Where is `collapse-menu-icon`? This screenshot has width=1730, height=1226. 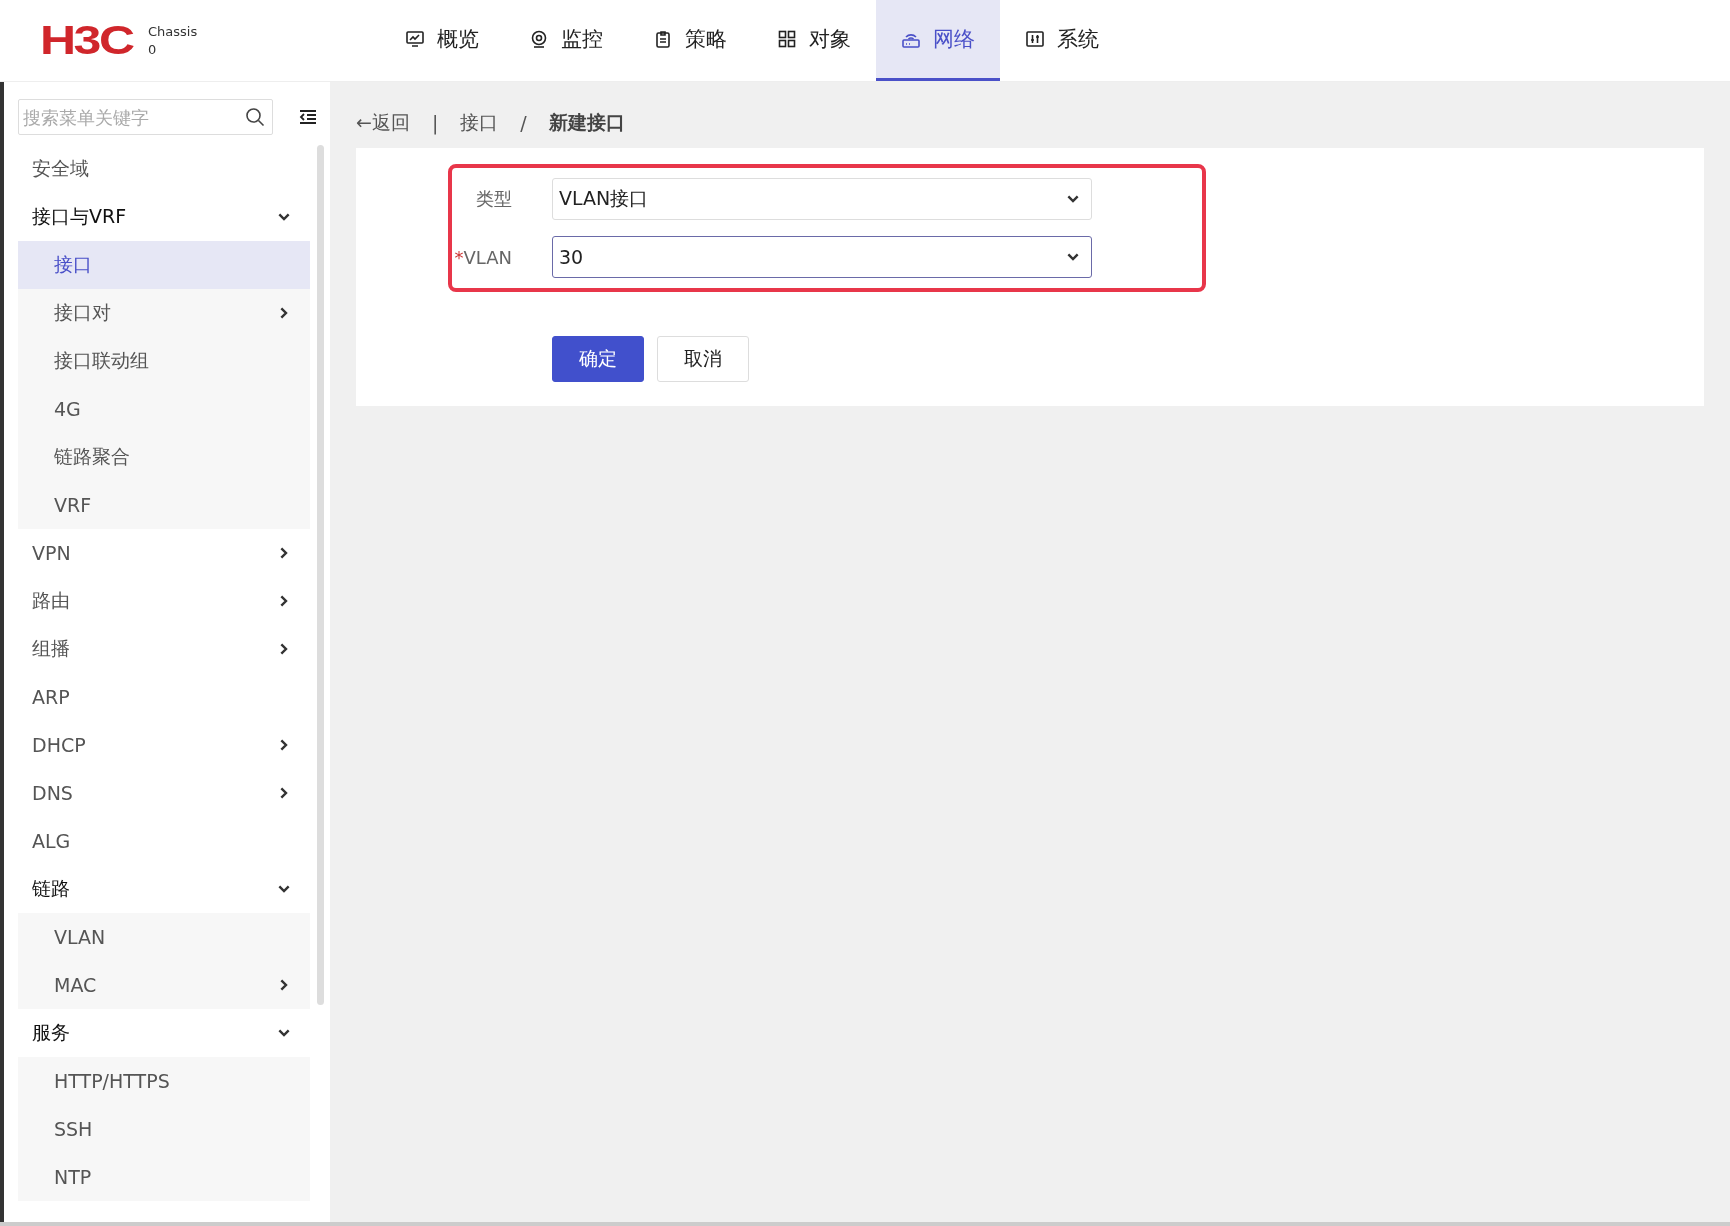 collapse-menu-icon is located at coordinates (308, 117).